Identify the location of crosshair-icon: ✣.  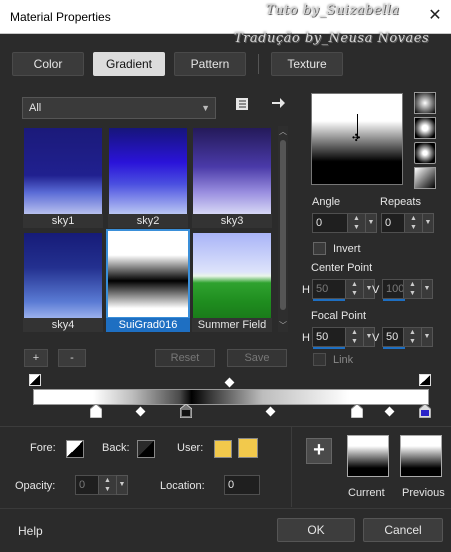
(357, 139).